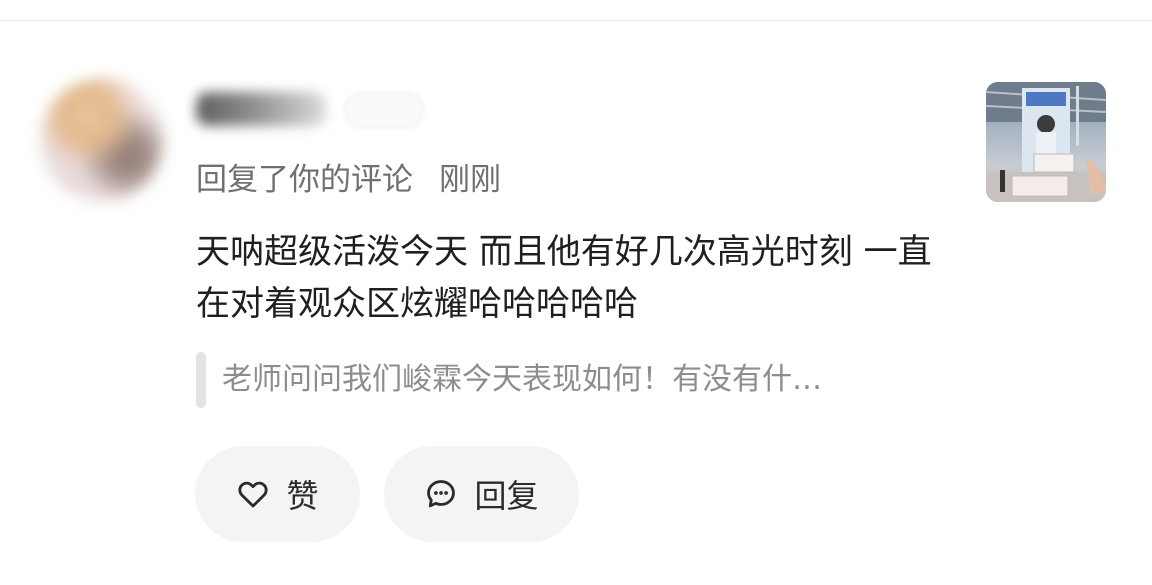  I want to click on top-divider, so click(576, 20).